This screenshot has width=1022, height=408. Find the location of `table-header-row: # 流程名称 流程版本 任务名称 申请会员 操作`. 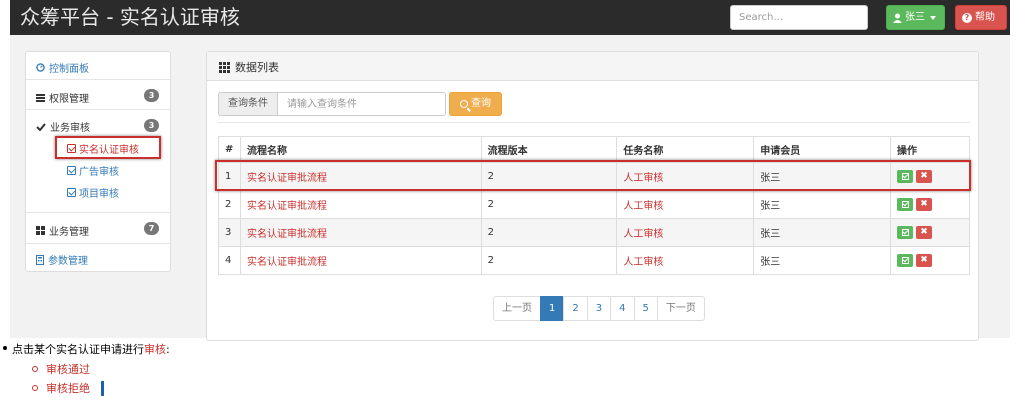

table-header-row: # 流程名称 流程版本 任务名称 申请会员 操作 is located at coordinates (594, 149).